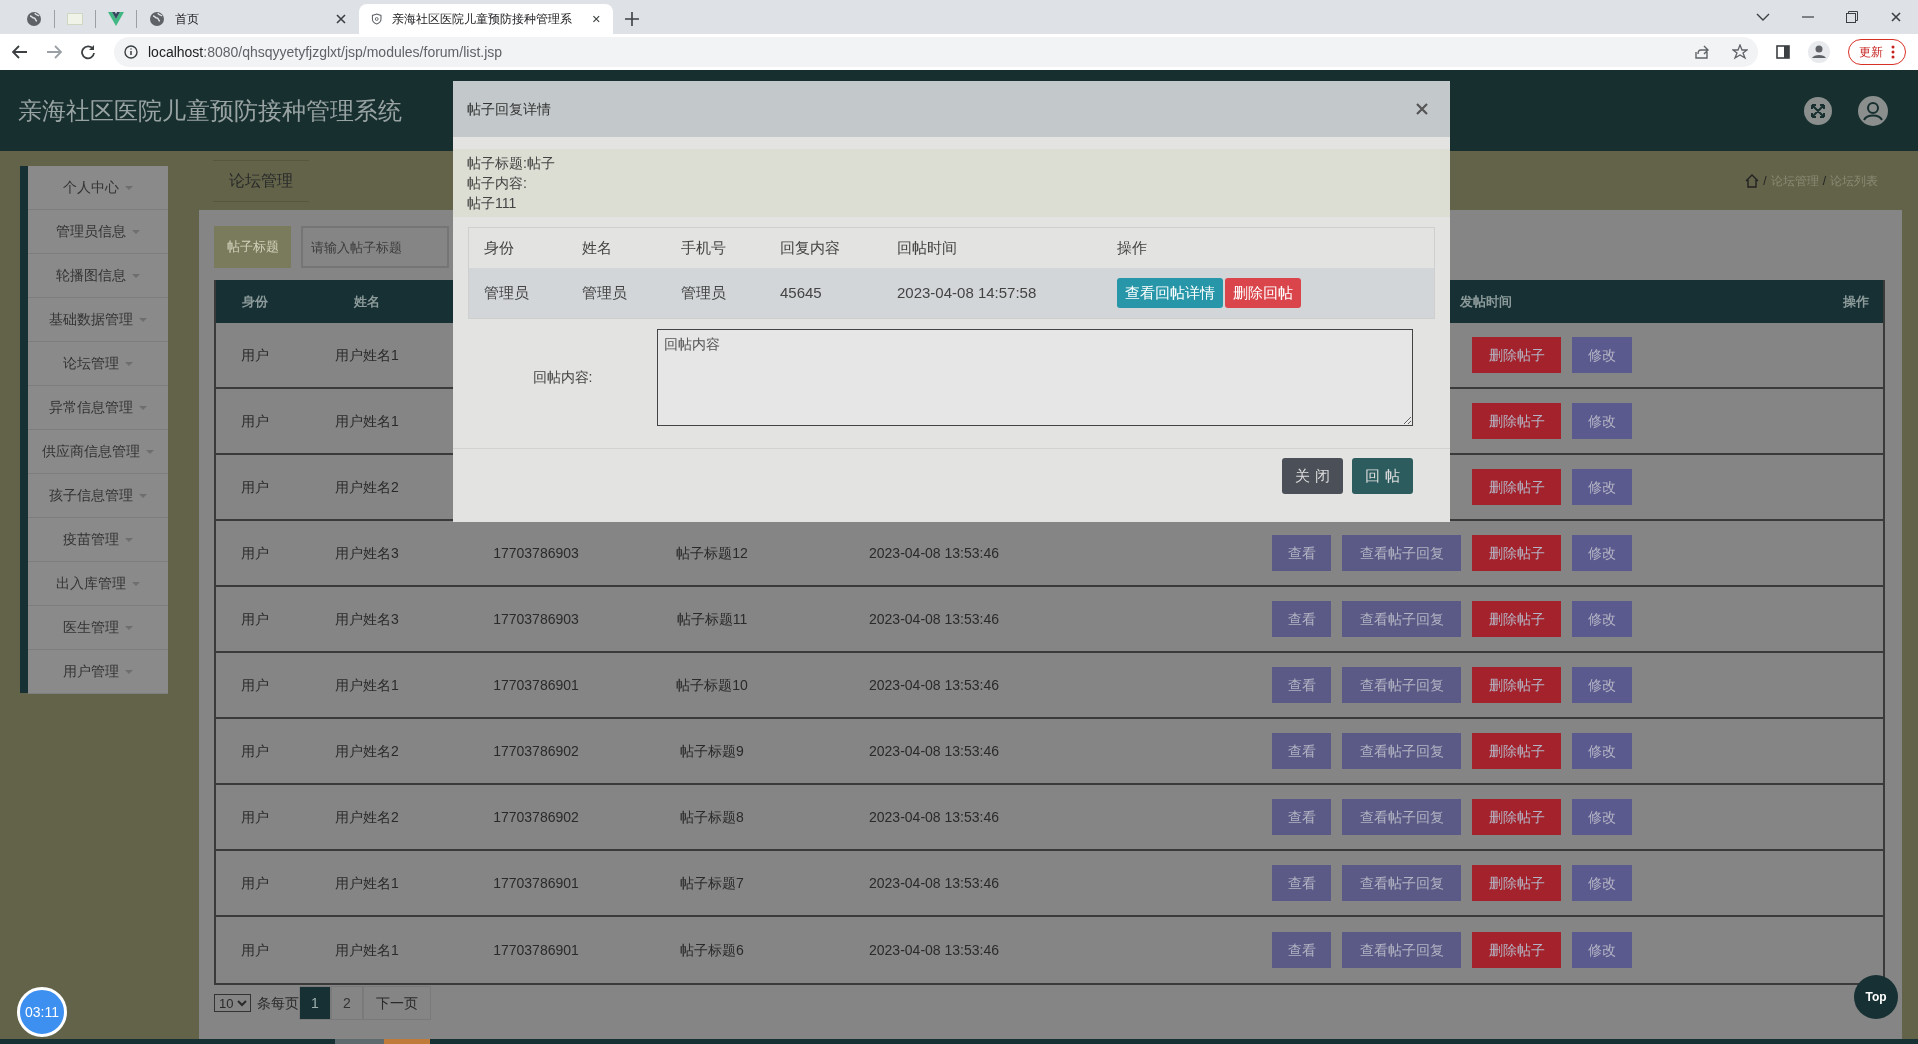 The image size is (1918, 1044). What do you see at coordinates (367, 619) in the screenshot?
I see `table-cell-text: 用户姓名3` at bounding box center [367, 619].